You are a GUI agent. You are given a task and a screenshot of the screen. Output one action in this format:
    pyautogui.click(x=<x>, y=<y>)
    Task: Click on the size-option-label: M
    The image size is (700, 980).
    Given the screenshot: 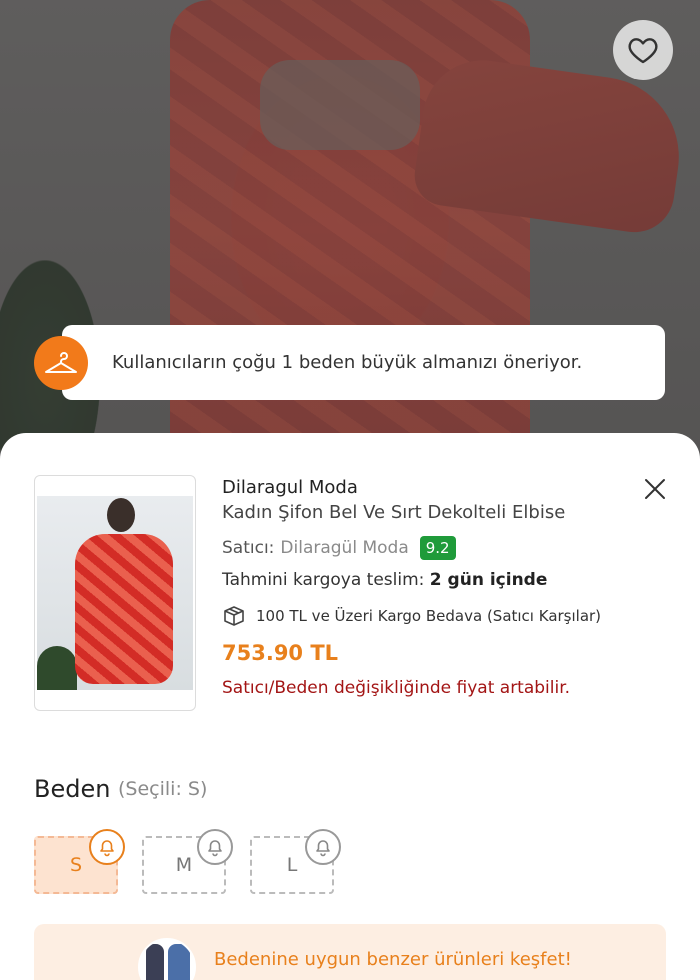 What is the action you would take?
    pyautogui.click(x=184, y=865)
    